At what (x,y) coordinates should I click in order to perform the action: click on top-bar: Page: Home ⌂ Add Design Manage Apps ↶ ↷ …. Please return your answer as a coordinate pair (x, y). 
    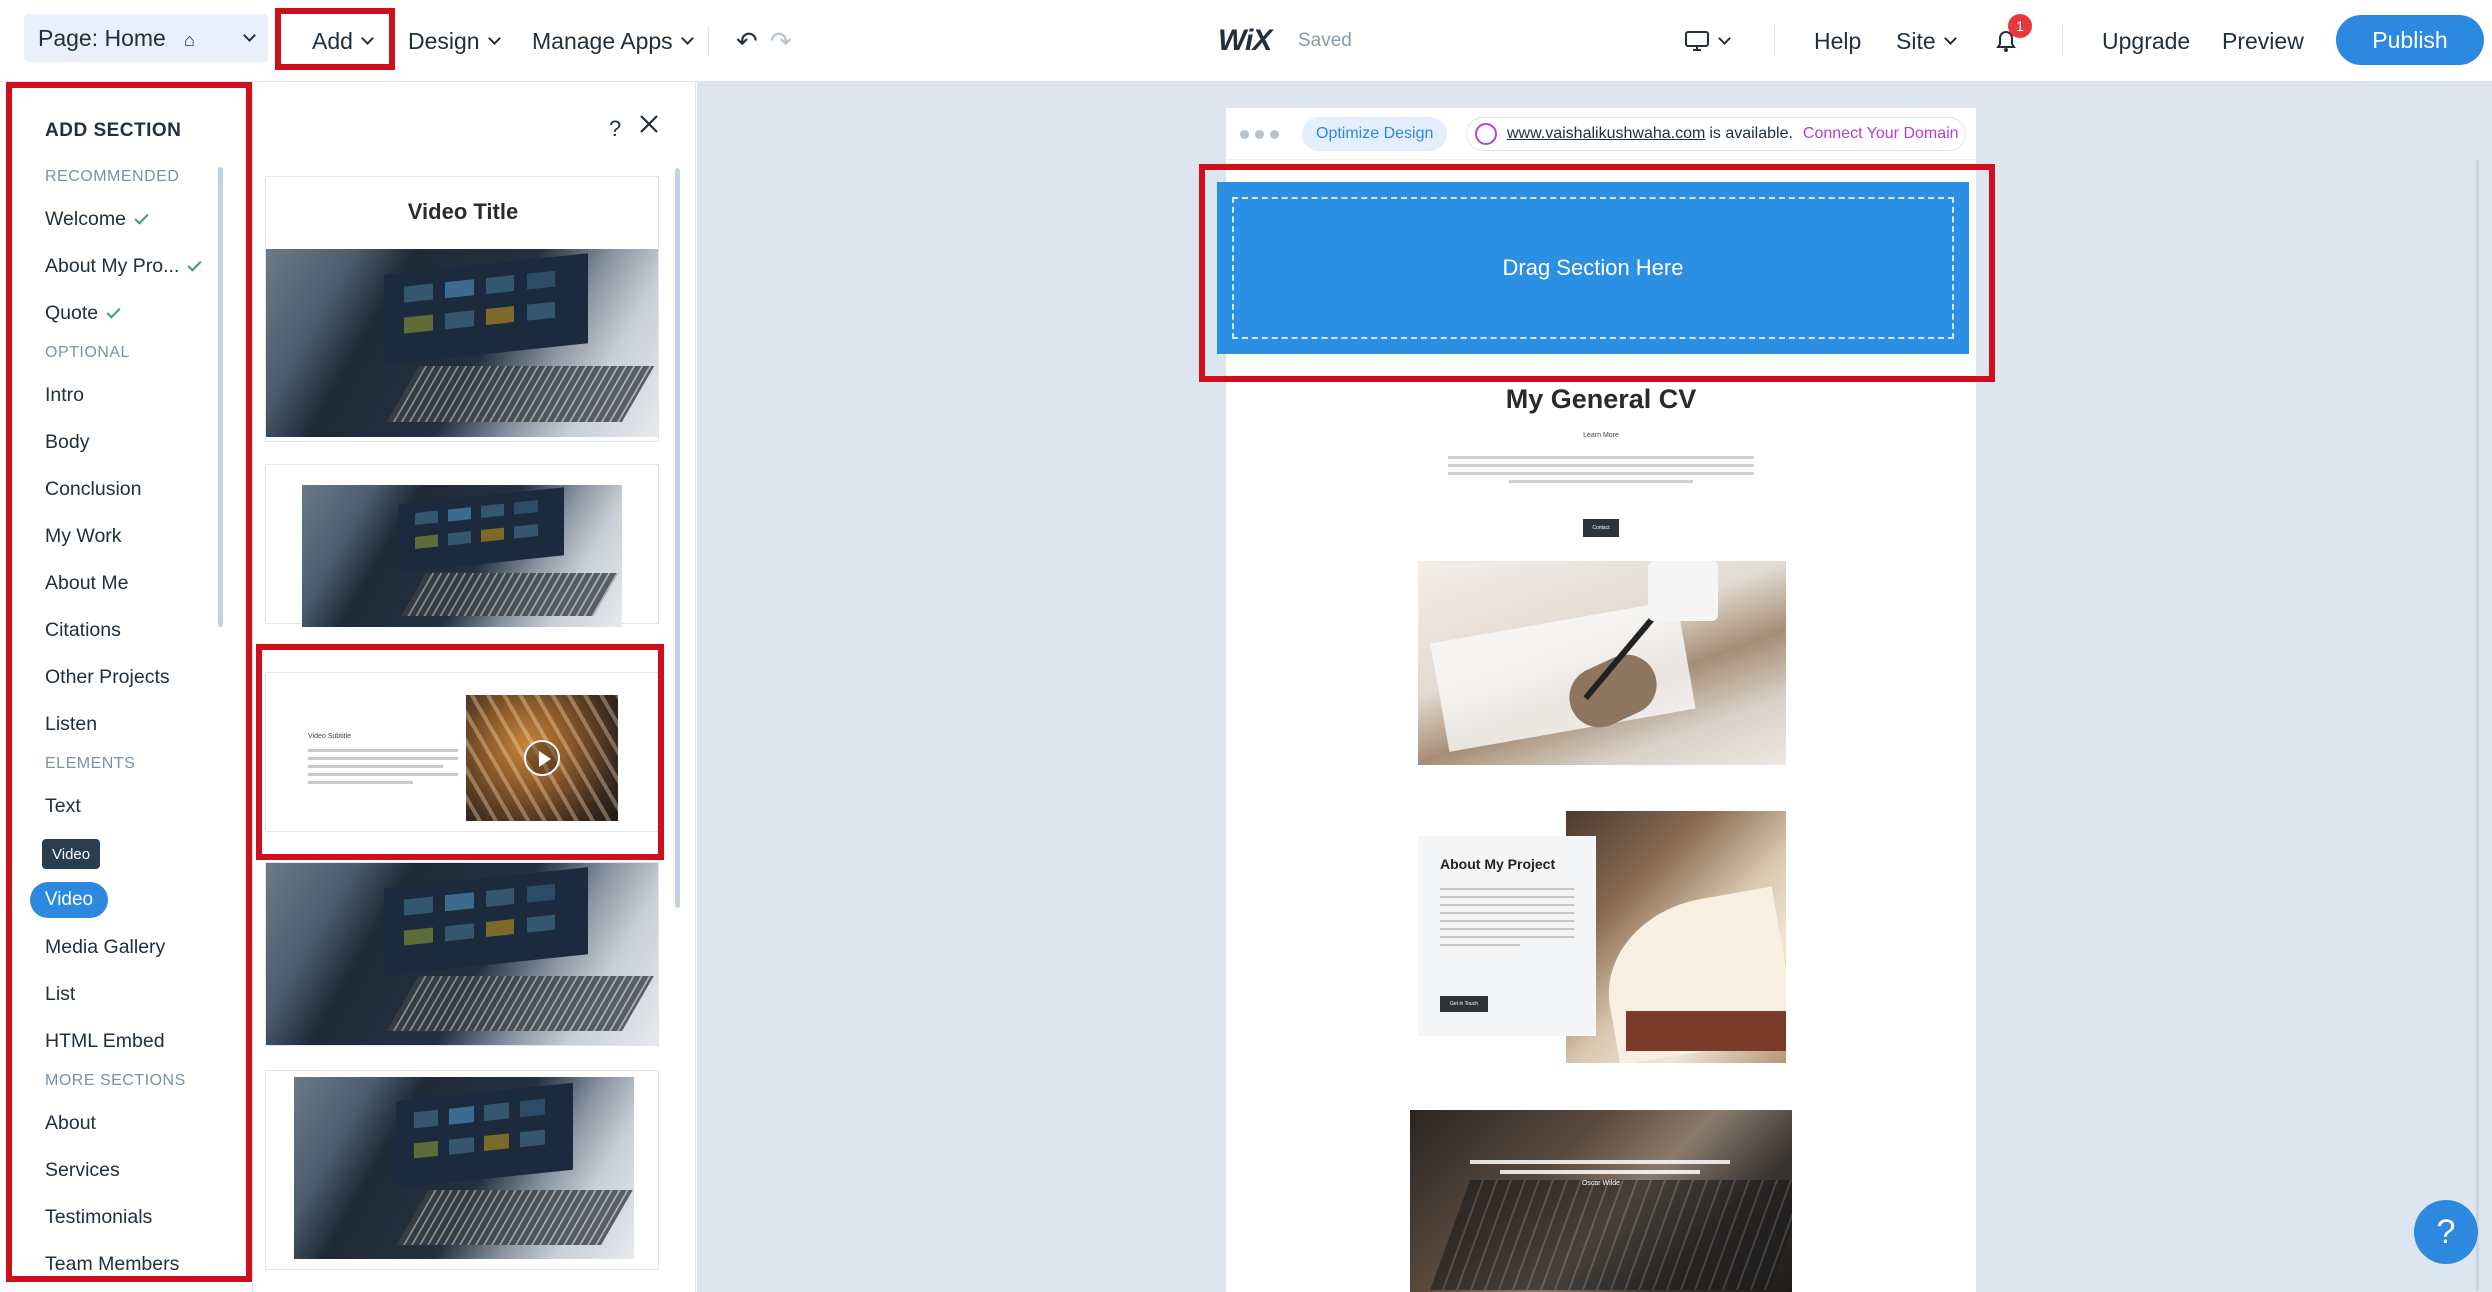
    Looking at the image, I should click on (1246, 41).